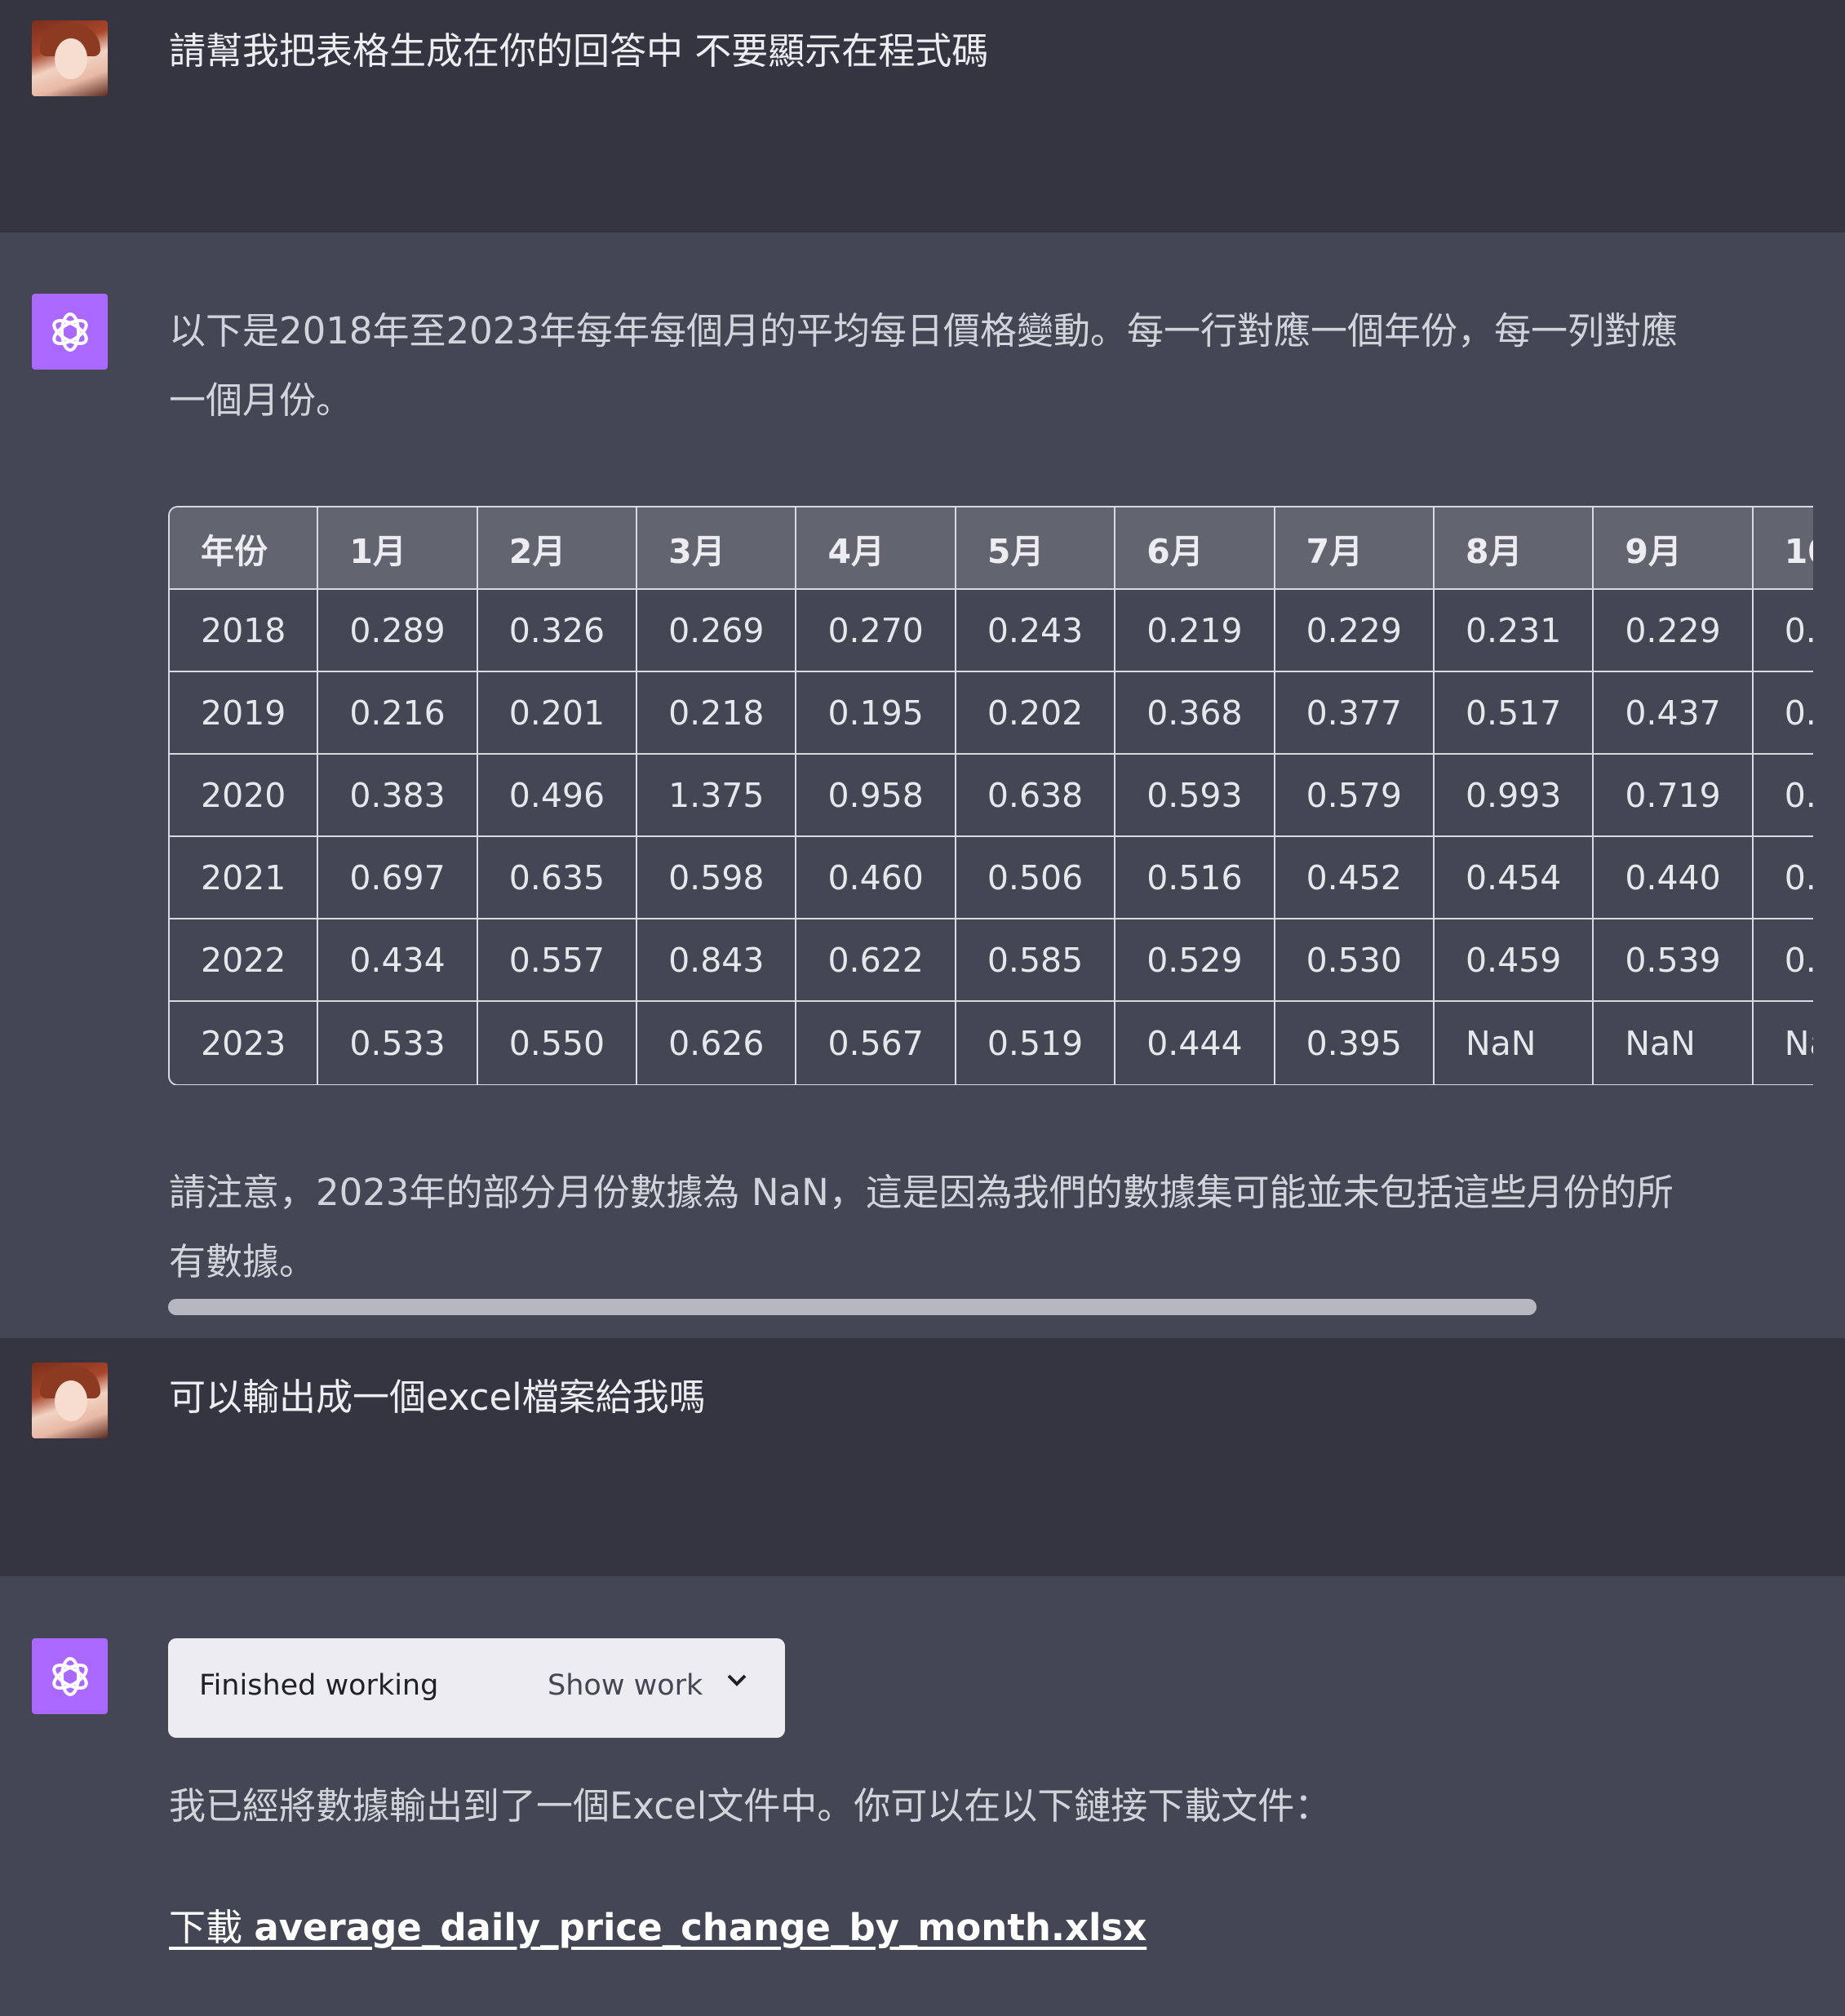 This screenshot has height=2016, width=1845. I want to click on table-header-row: 年份1月2月3月4月5月6月7月8月9月10月, so click(991, 548).